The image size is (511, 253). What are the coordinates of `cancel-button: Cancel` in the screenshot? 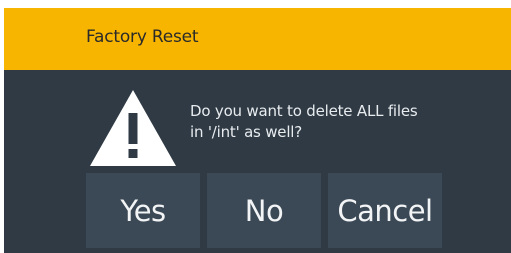 It's located at (385, 210).